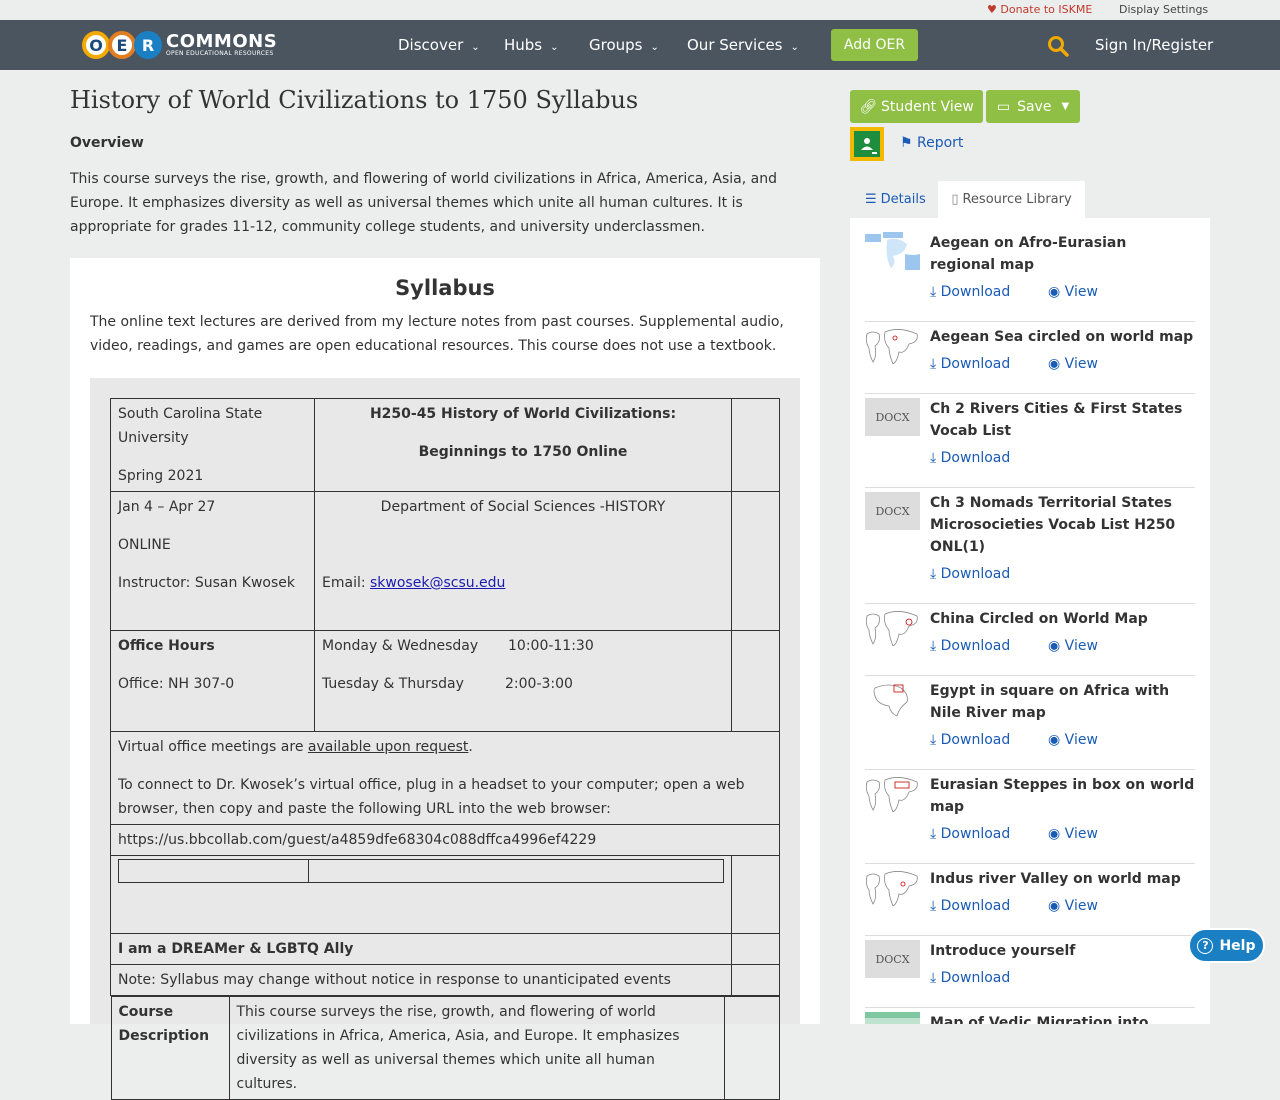 This screenshot has height=1100, width=1280. I want to click on tab-details-label: Details, so click(903, 199).